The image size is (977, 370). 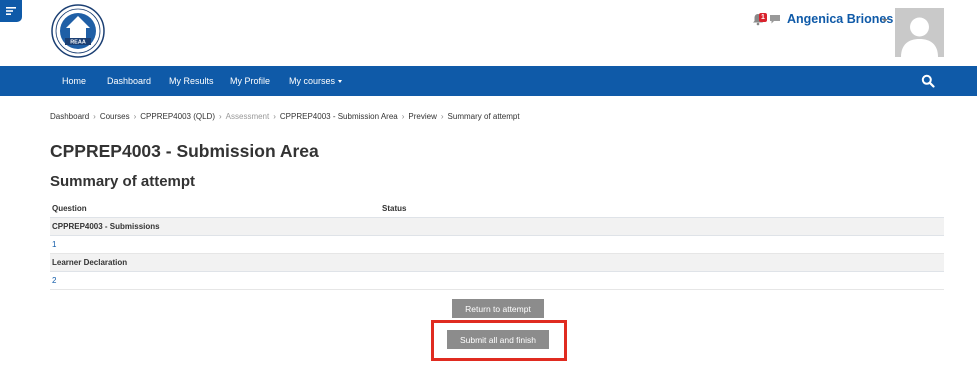 What do you see at coordinates (497, 227) in the screenshot?
I see `table-group-row: CPPREP4003 - Submissions` at bounding box center [497, 227].